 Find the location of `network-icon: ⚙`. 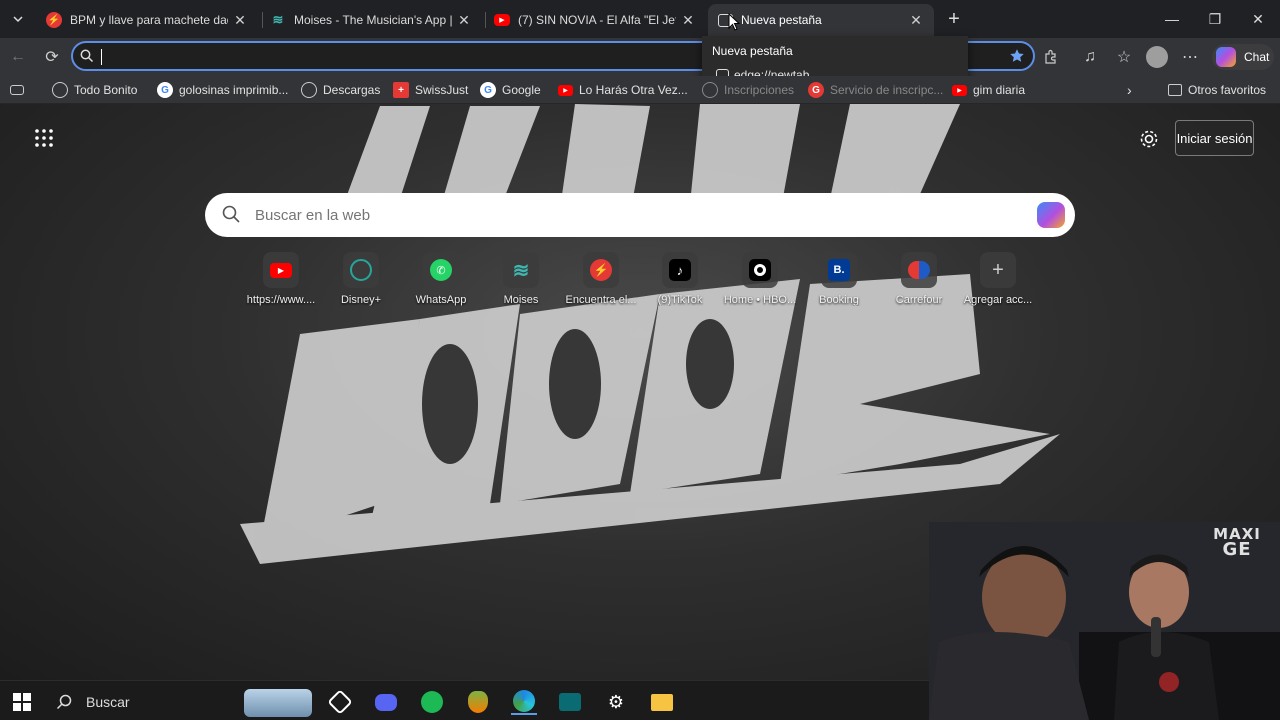

network-icon: ⚙ is located at coordinates (616, 701).